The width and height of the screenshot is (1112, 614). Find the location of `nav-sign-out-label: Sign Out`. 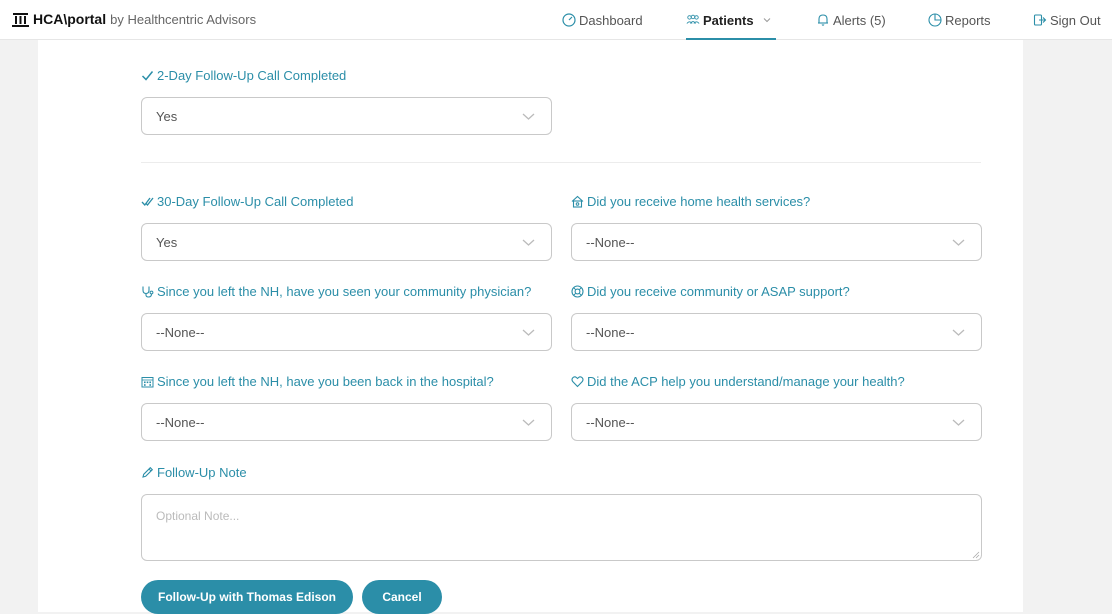

nav-sign-out-label: Sign Out is located at coordinates (1075, 20).